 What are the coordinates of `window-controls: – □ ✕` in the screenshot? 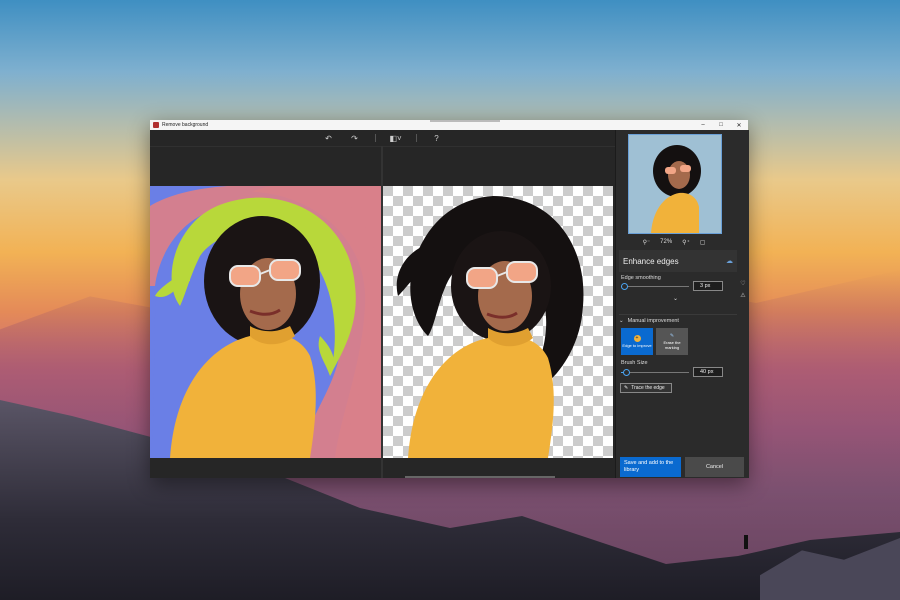 It's located at (721, 125).